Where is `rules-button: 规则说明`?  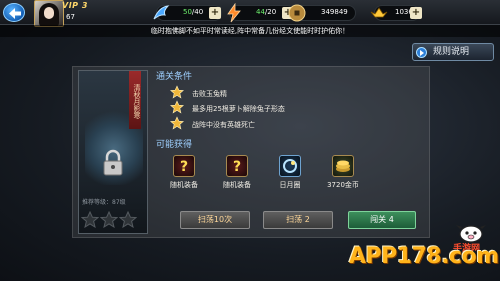 rules-button: 规则说明 is located at coordinates (453, 52).